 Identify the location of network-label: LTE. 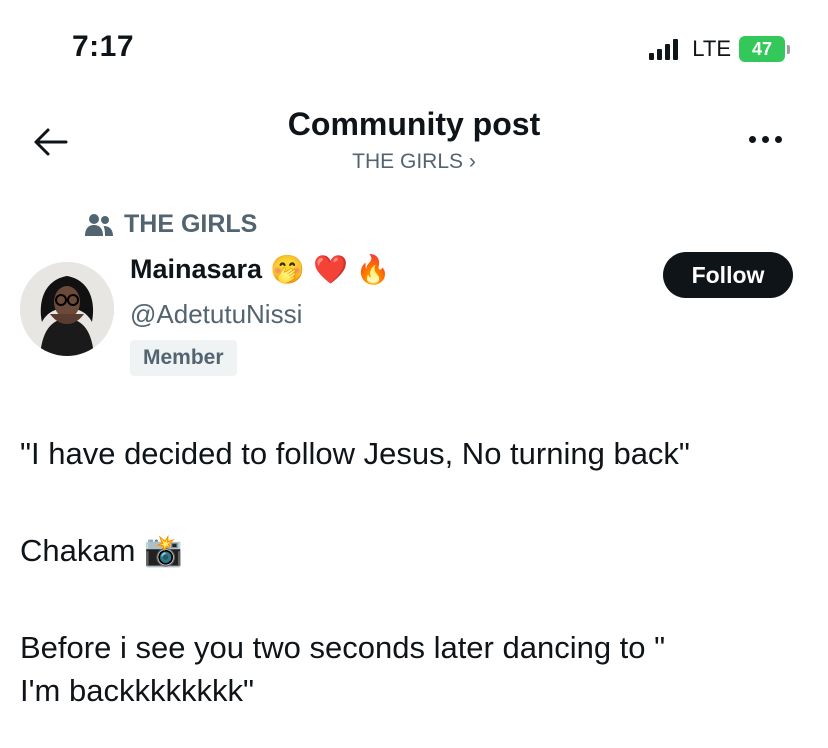
(711, 48).